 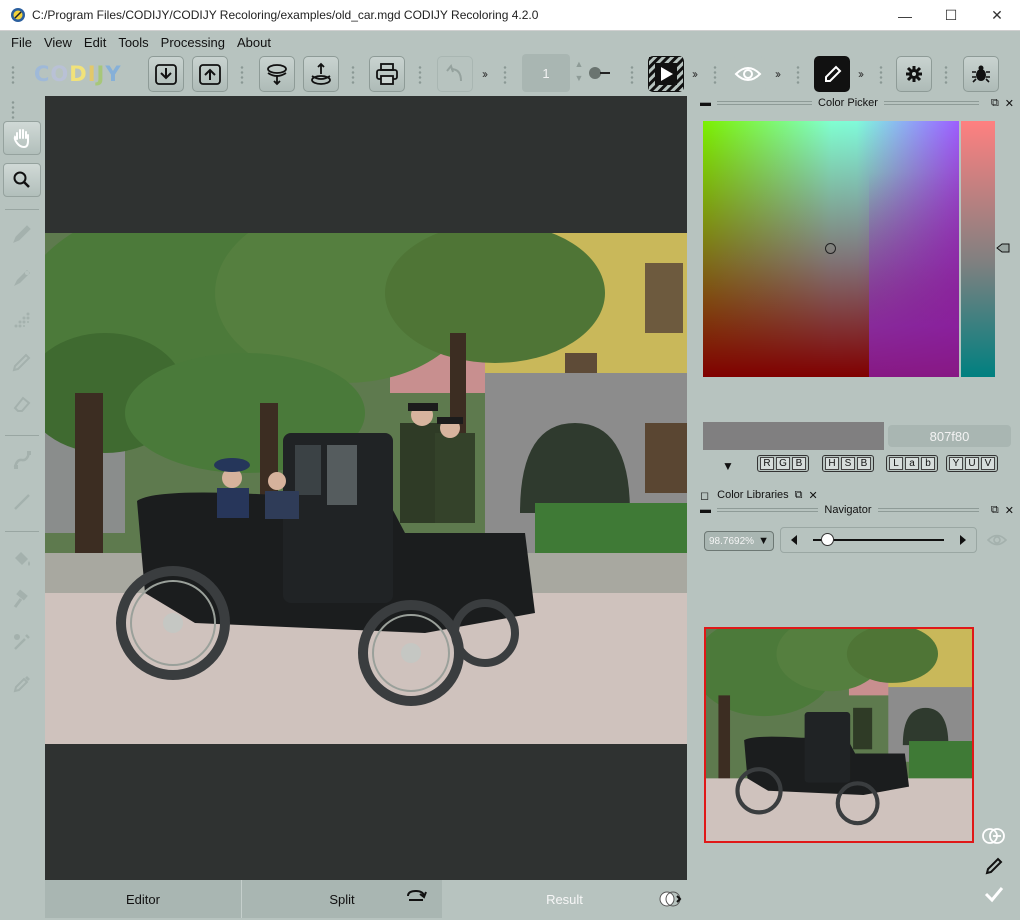 I want to click on spray-tool, so click(x=22, y=320).